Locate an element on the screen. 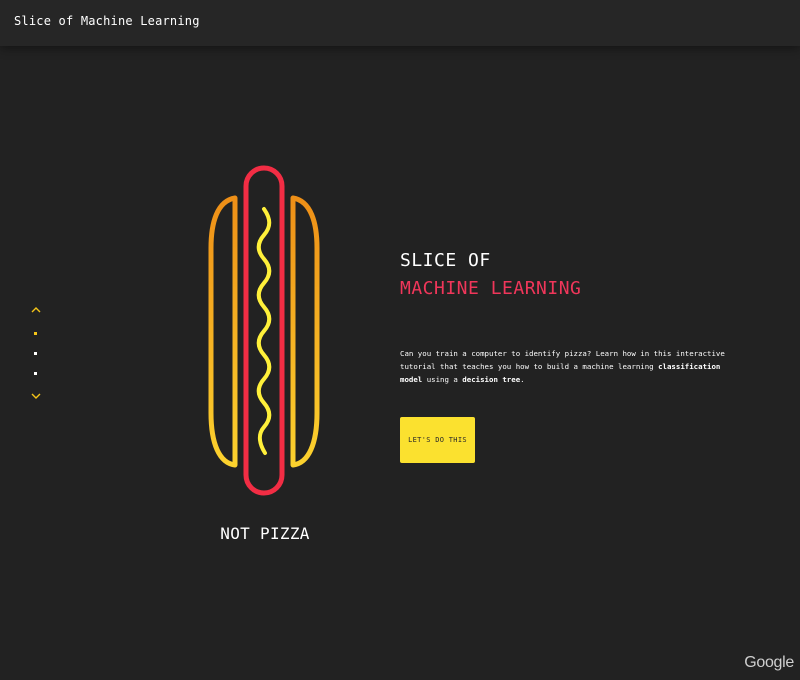 This screenshot has width=800, height=680. desc-text-3: . is located at coordinates (522, 379).